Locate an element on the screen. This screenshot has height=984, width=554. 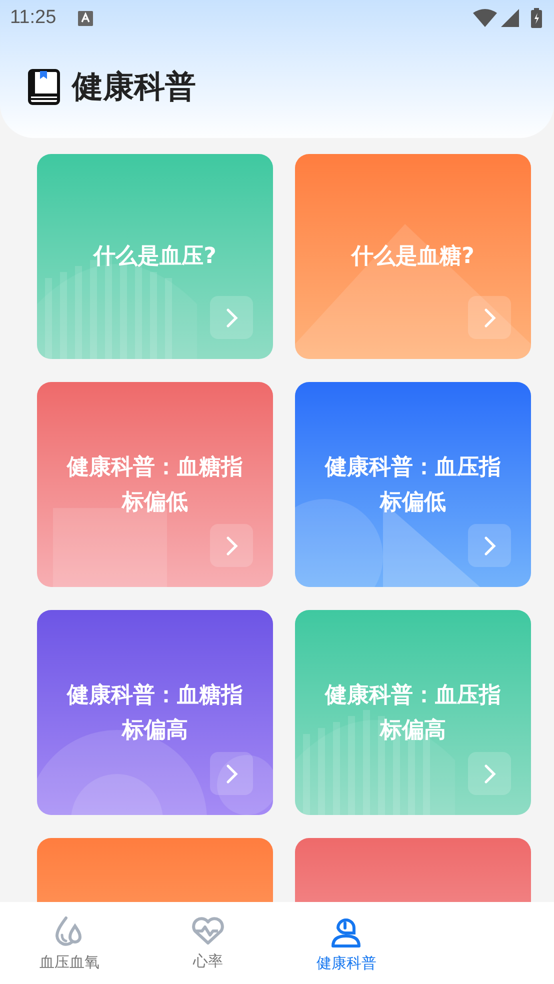
card-title: 健康科普：血糖指标偏低 is located at coordinates (155, 485).